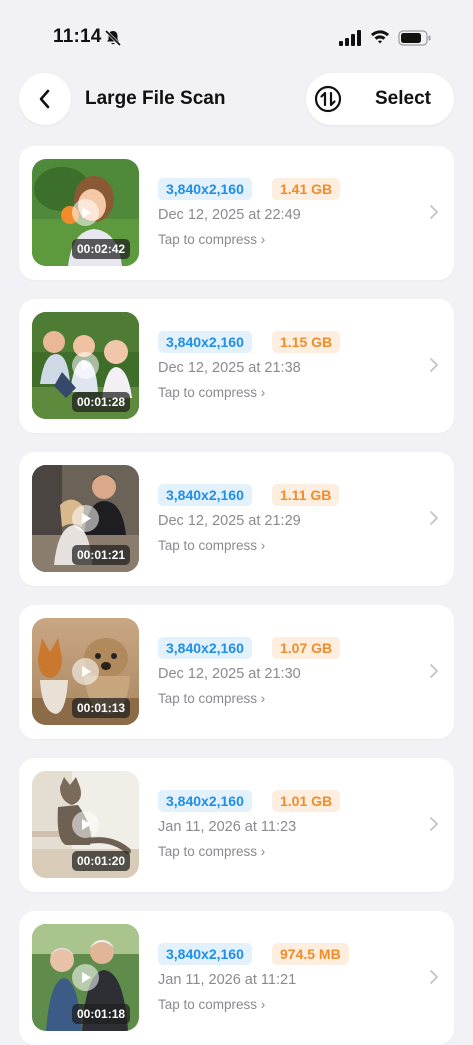 Image resolution: width=473 pixels, height=1045 pixels. Describe the element at coordinates (101, 249) in the screenshot. I see `video-duration: 00:02:42` at that location.